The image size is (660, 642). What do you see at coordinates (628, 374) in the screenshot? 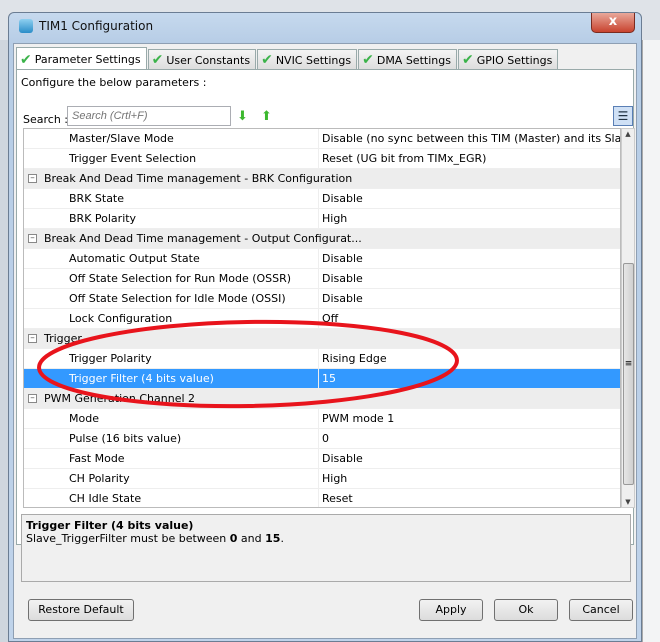
I see `scrollbar-thumb: ≡` at bounding box center [628, 374].